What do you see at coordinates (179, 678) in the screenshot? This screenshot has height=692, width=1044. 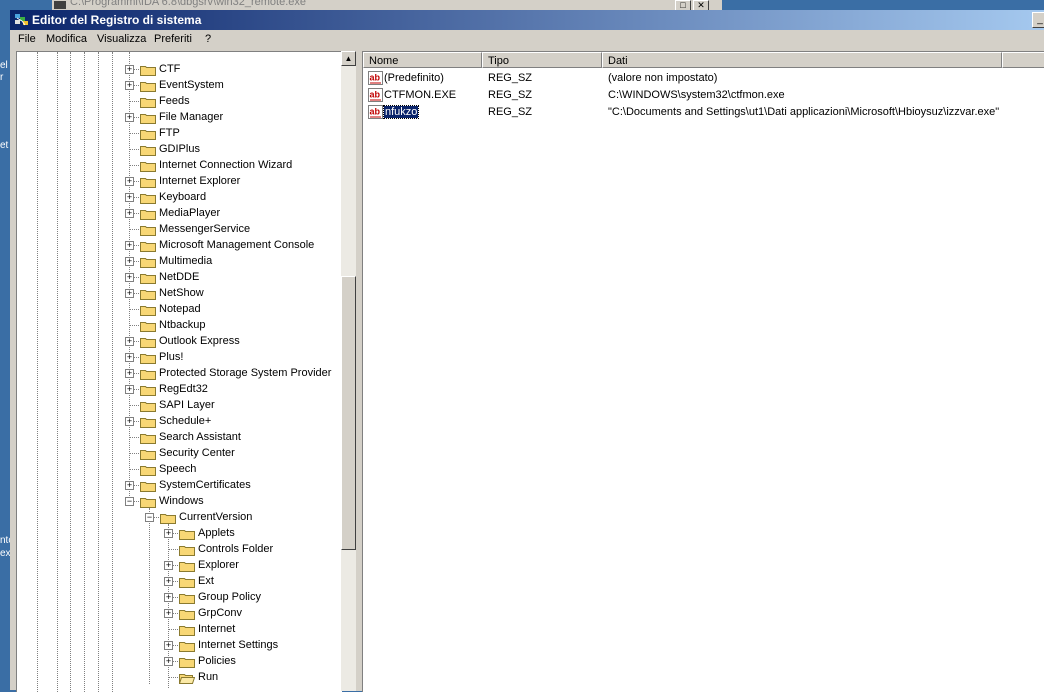 I see `tree-node: Run` at bounding box center [179, 678].